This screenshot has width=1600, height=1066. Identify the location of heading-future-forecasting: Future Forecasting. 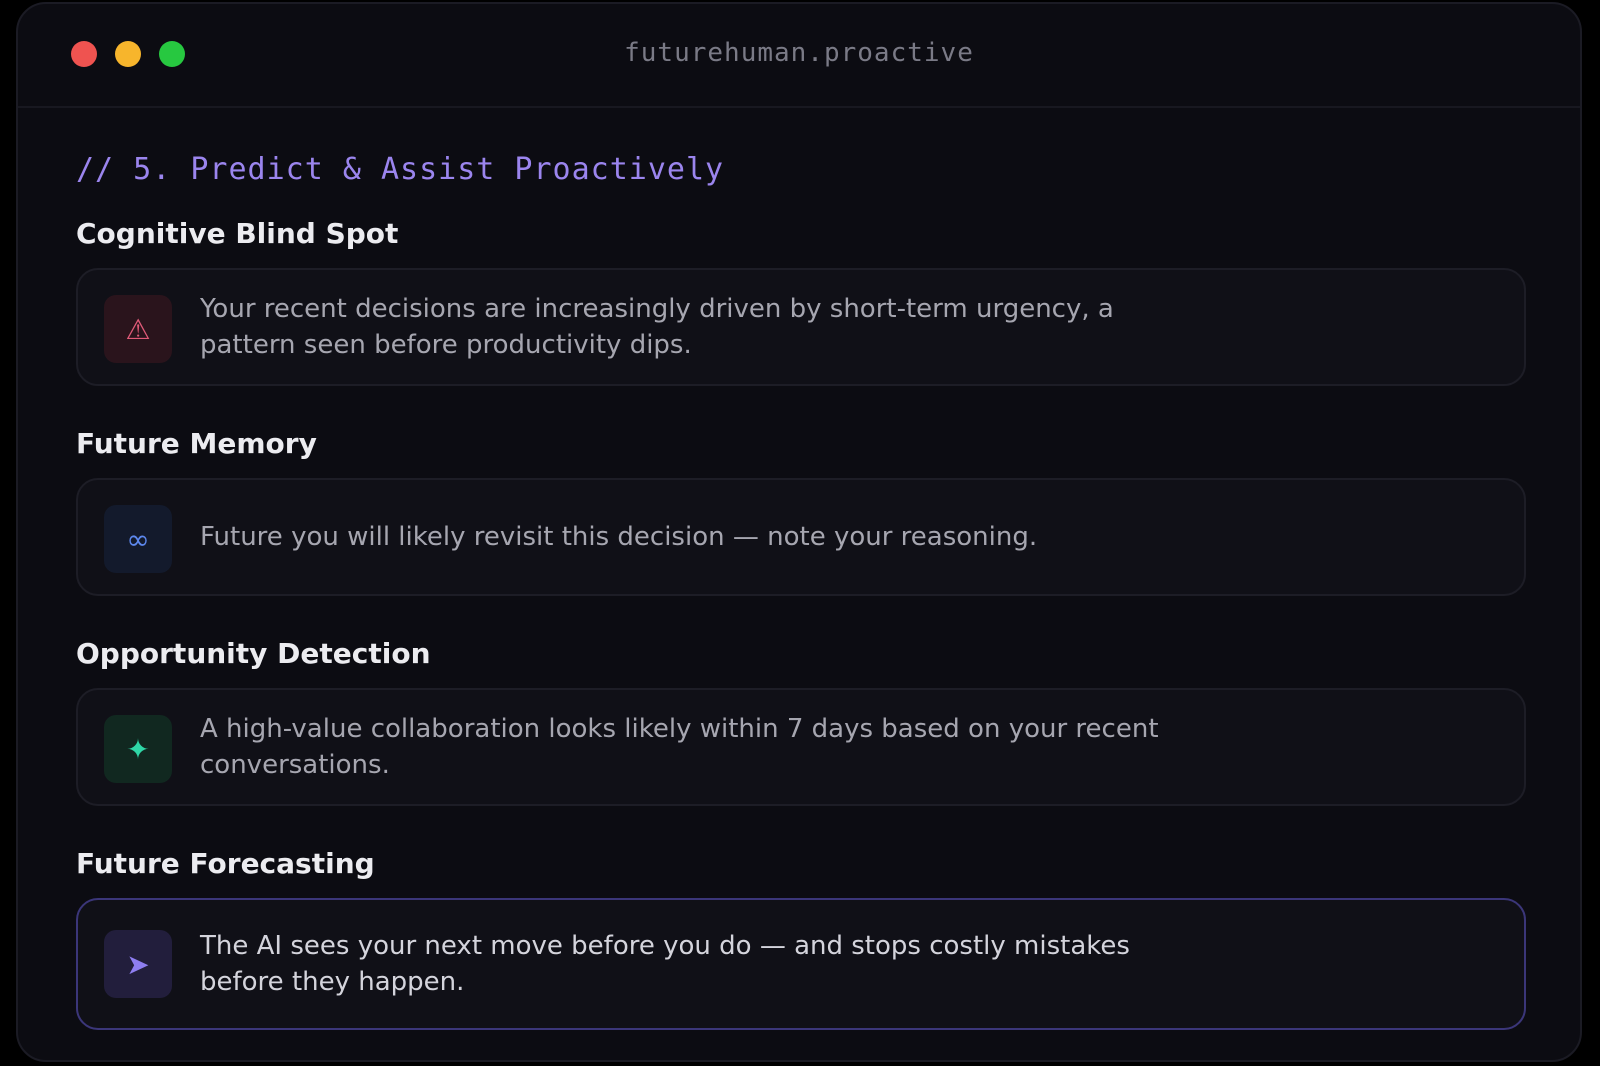
(225, 863).